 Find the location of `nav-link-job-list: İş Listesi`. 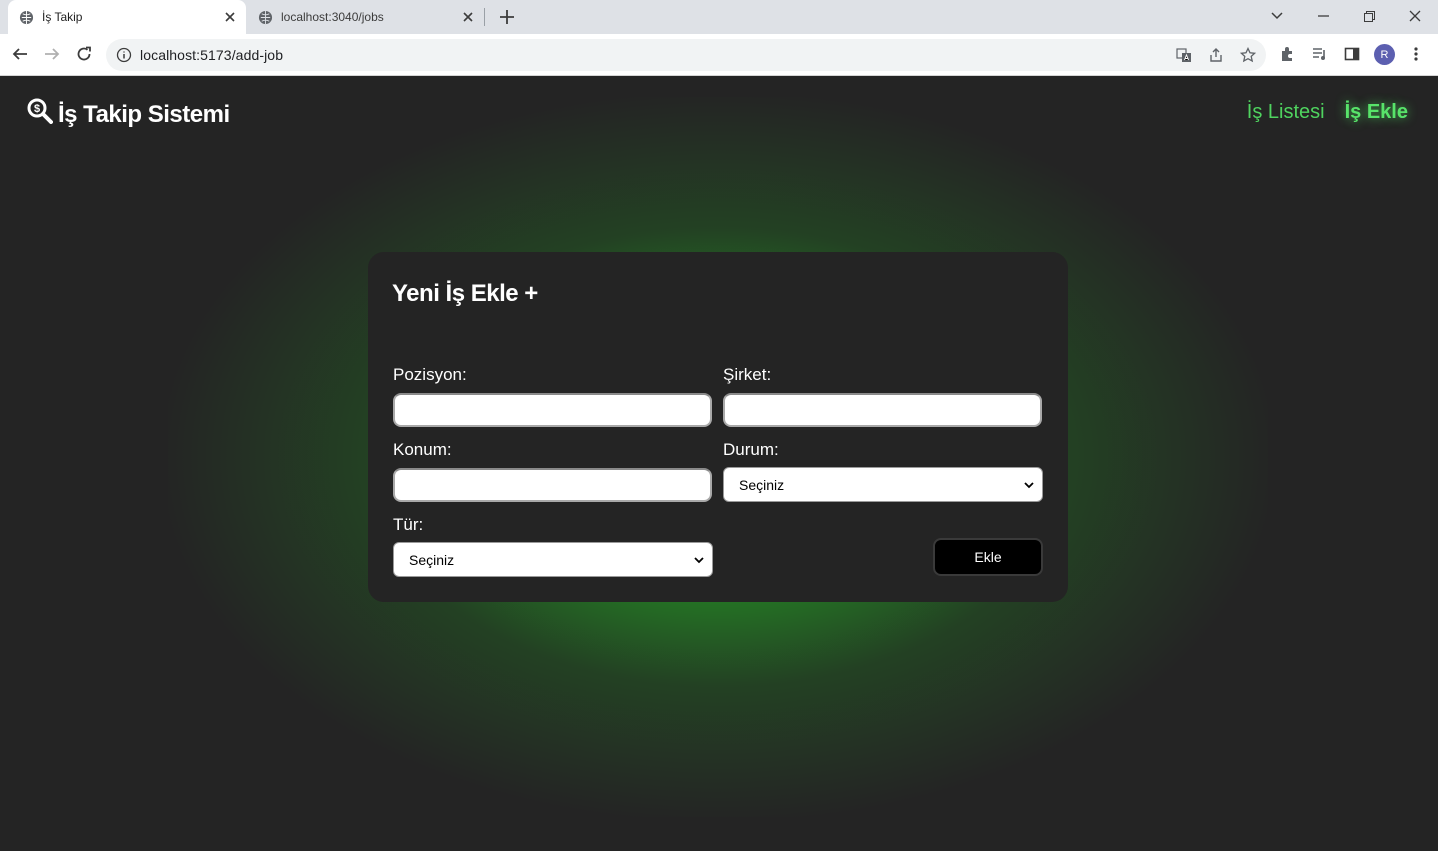

nav-link-job-list: İş Listesi is located at coordinates (1286, 112).